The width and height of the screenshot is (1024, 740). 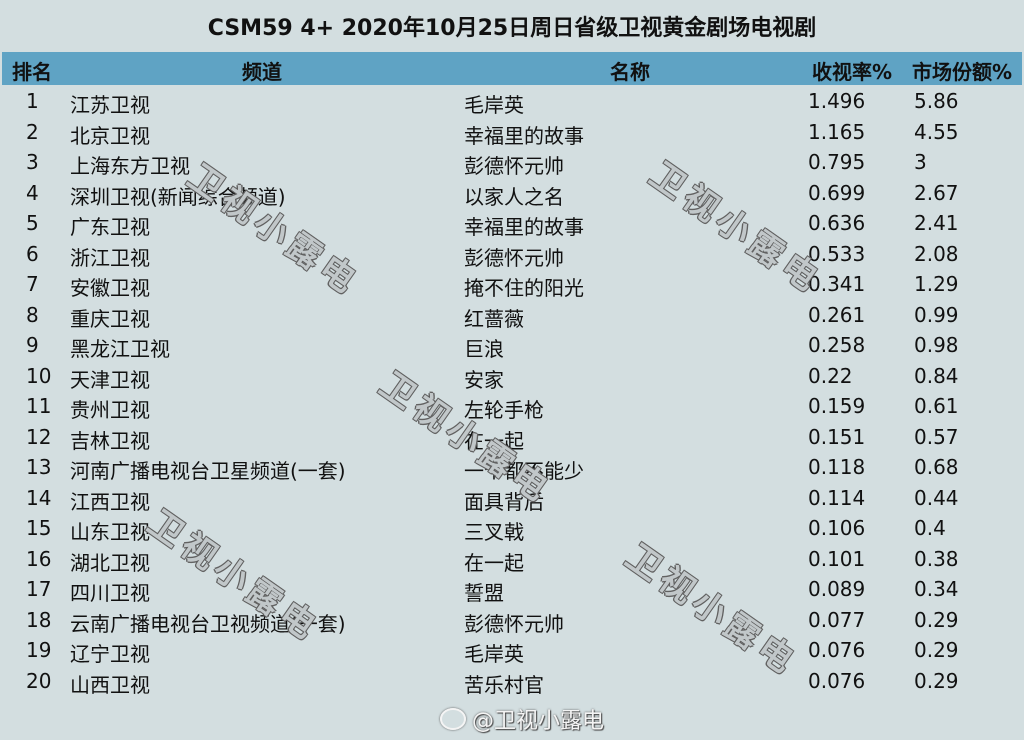 I want to click on channel-cell: 湖北卫视, so click(x=110, y=562).